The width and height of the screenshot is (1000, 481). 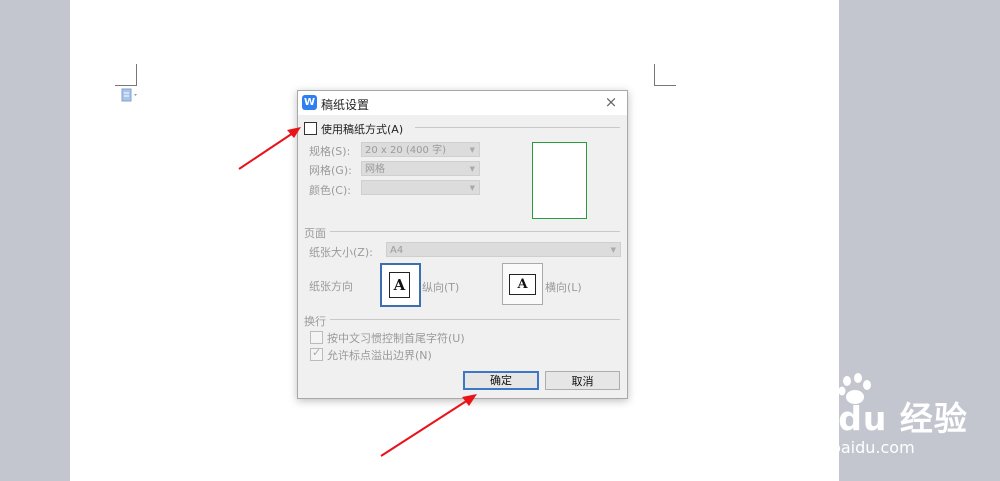 I want to click on baidu-url-text: jingyan.baidu.com, so click(x=841, y=447).